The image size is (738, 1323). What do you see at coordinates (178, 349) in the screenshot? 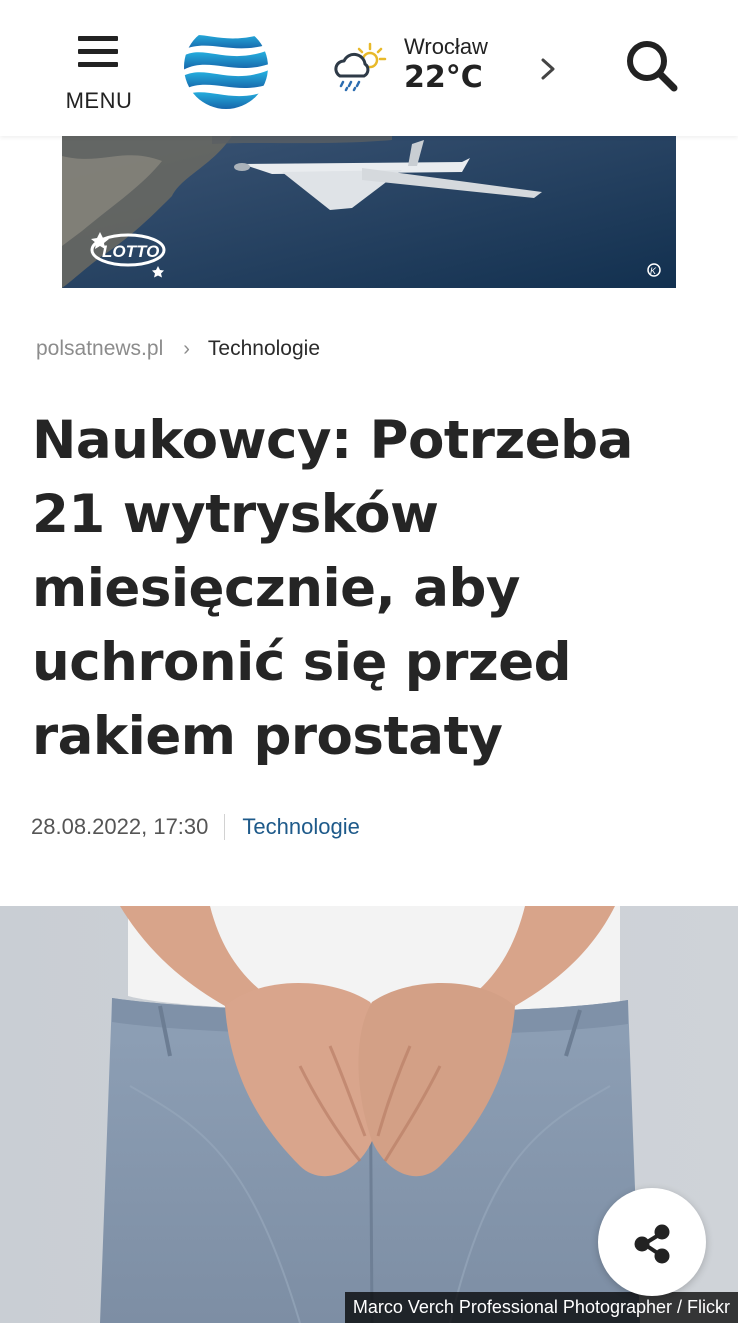
I see `breadcrumb: polsatnews.pl › Technologie` at bounding box center [178, 349].